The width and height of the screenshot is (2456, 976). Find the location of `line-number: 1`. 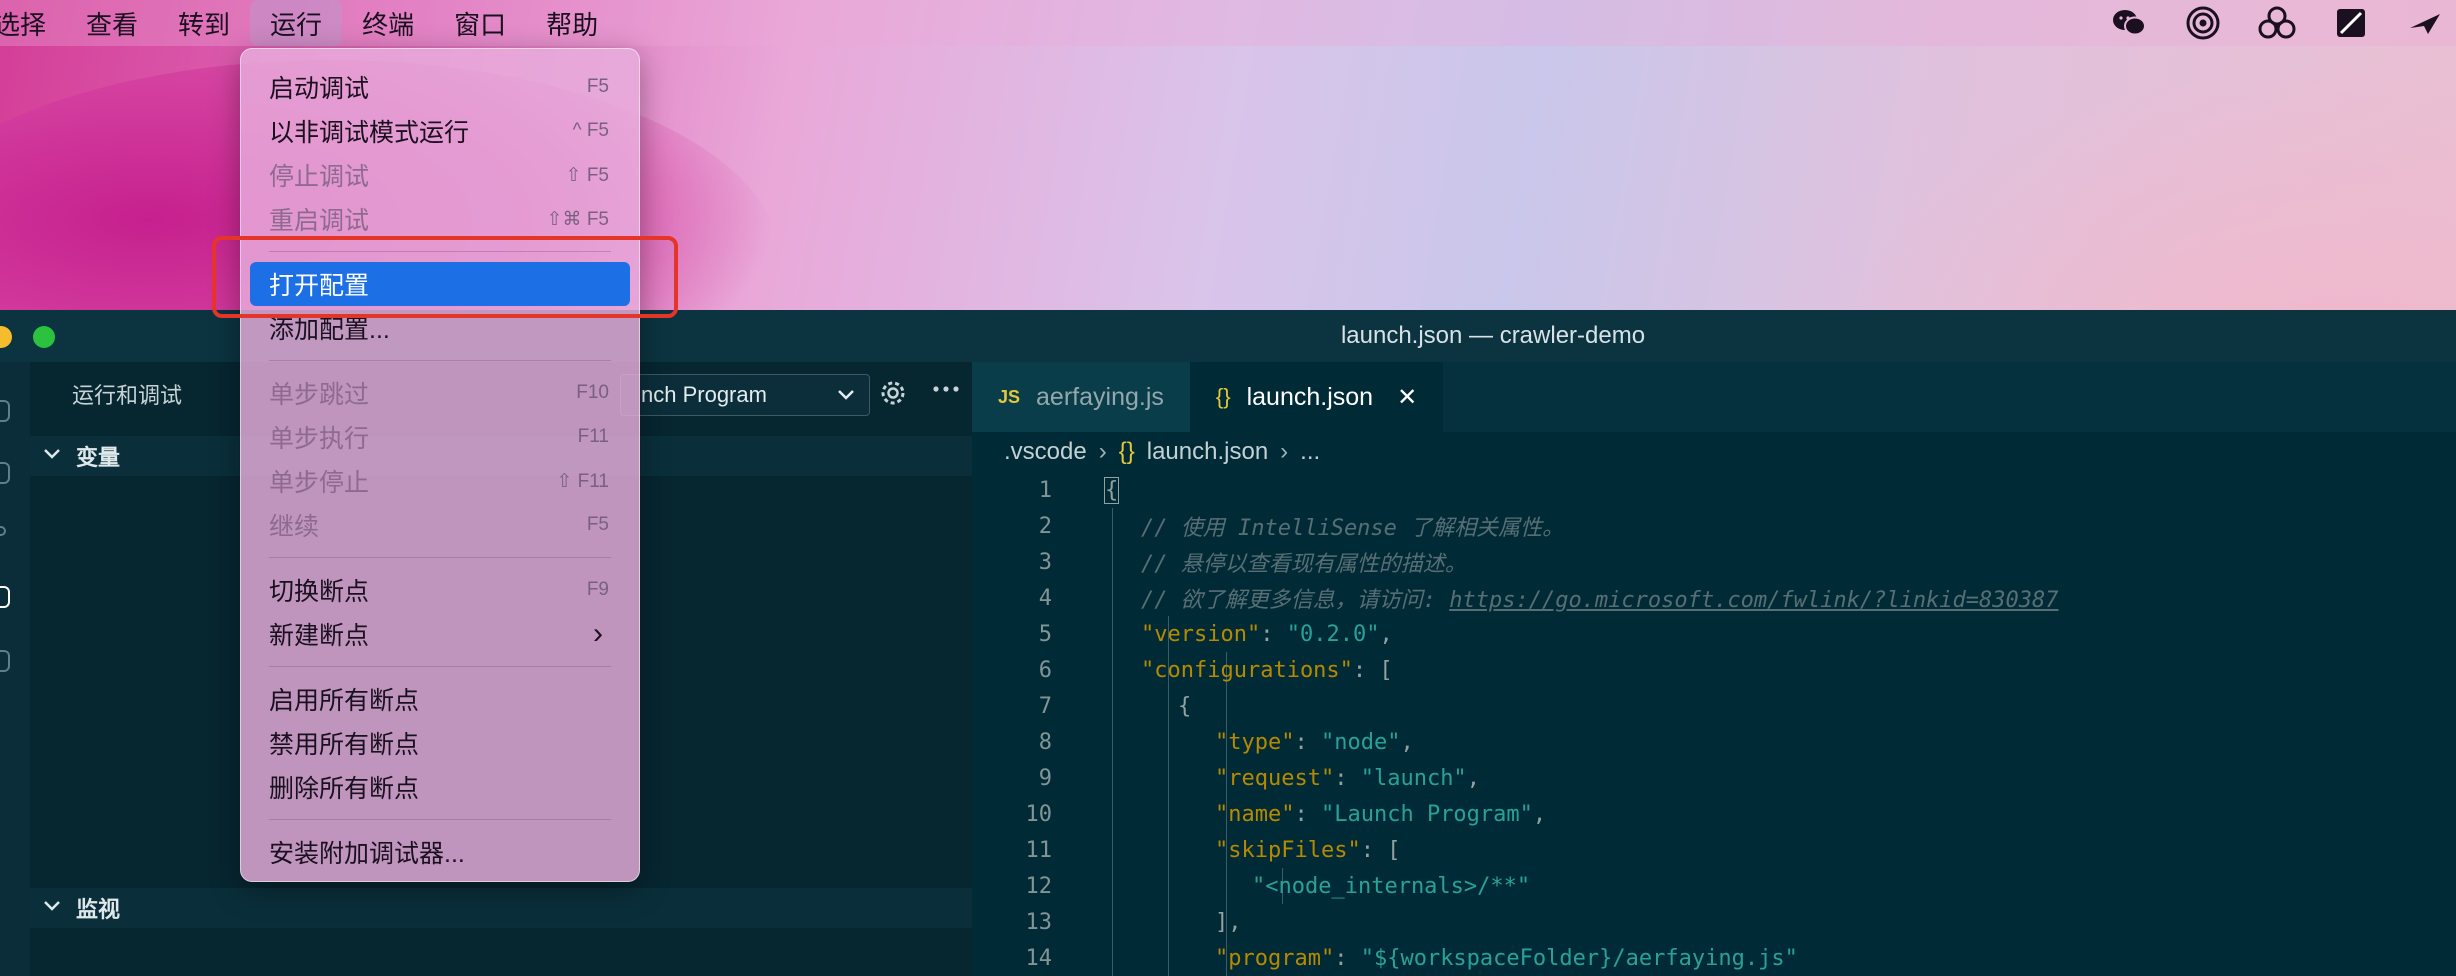

line-number: 1 is located at coordinates (1045, 490).